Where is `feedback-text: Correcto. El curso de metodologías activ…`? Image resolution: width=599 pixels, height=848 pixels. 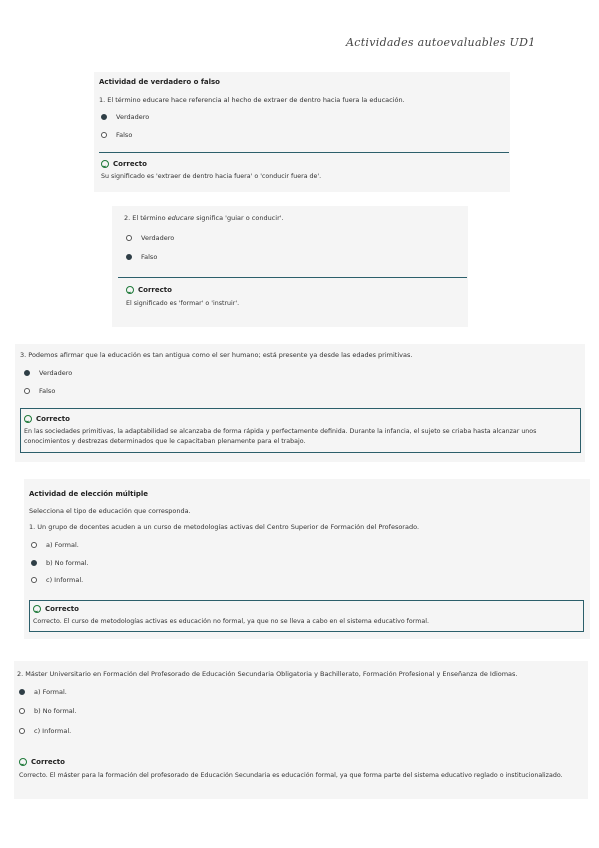
feedback-text: Correcto. El curso de metodologías activ… is located at coordinates (231, 621).